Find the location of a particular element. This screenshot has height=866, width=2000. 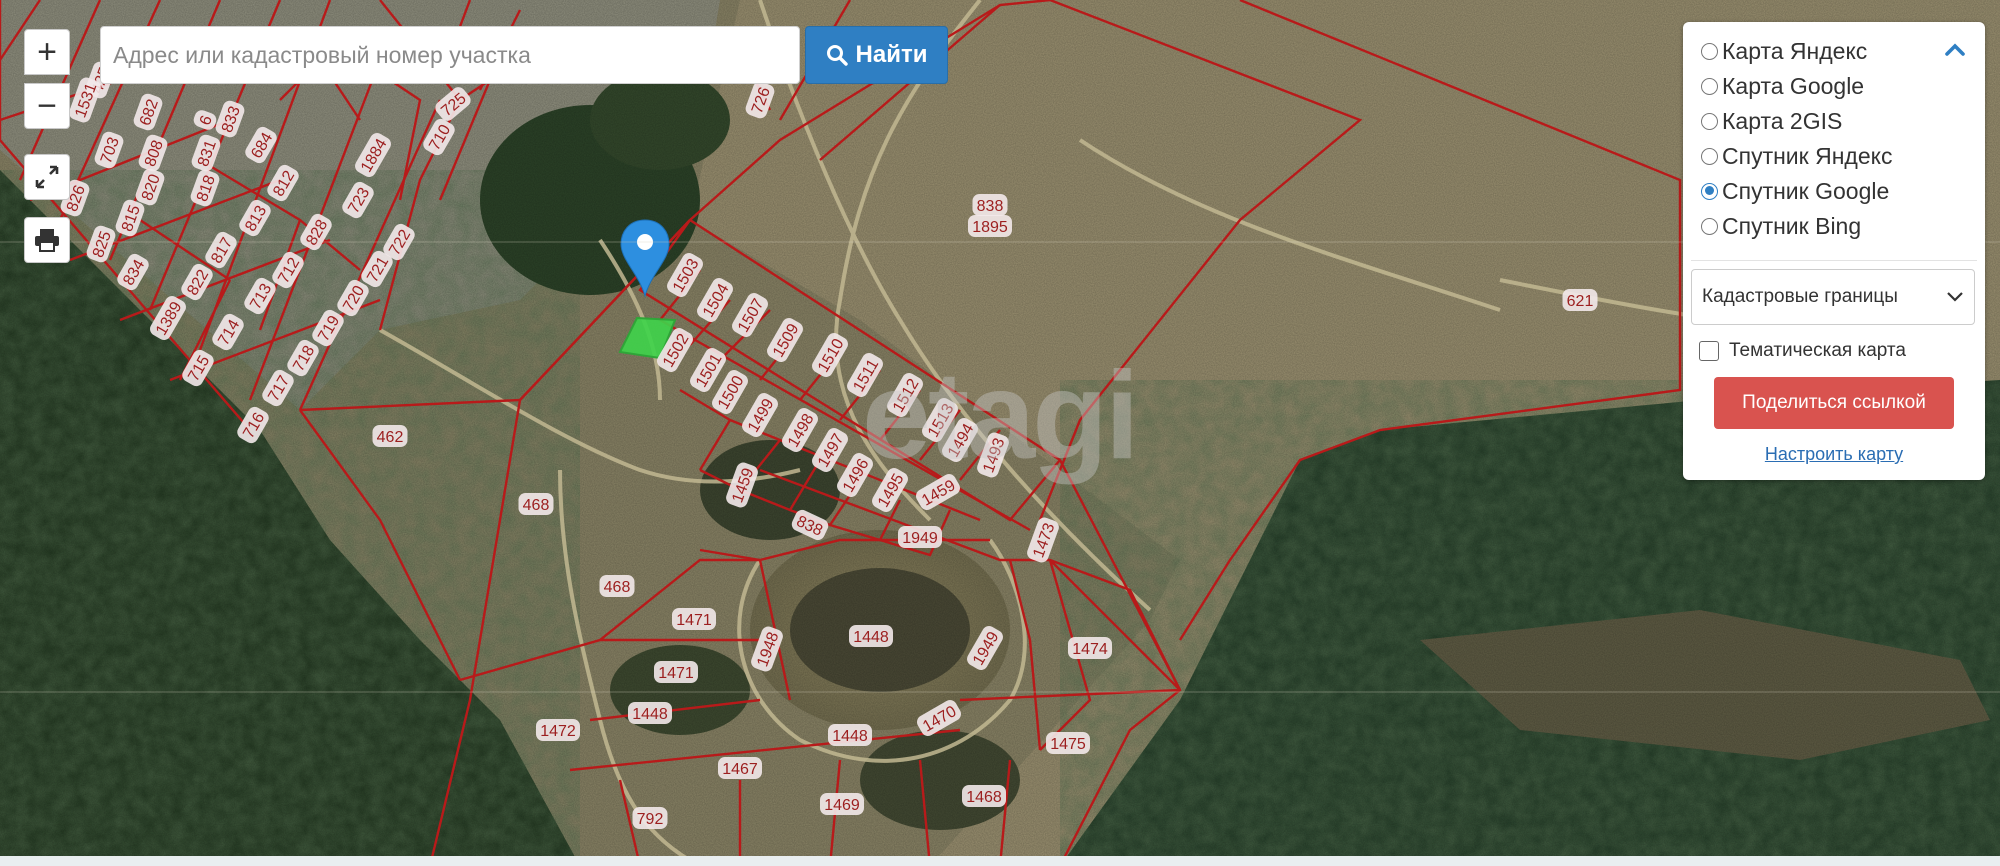

basemap-option-label: Спутник Яндекс is located at coordinates (1807, 155).